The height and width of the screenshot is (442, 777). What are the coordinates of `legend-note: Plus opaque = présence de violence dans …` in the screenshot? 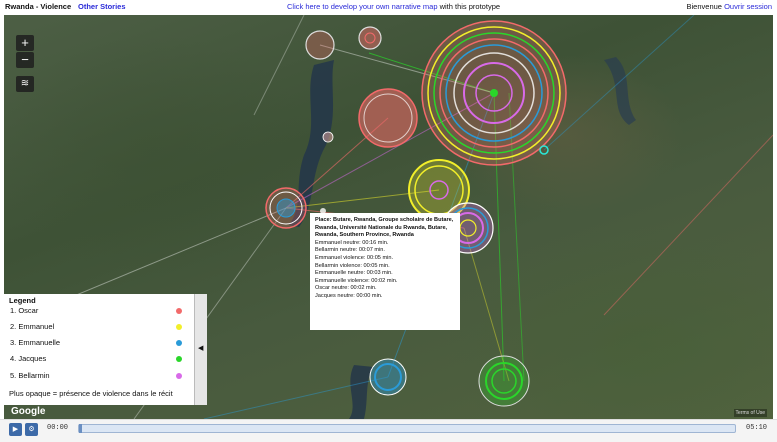 It's located at (91, 393).